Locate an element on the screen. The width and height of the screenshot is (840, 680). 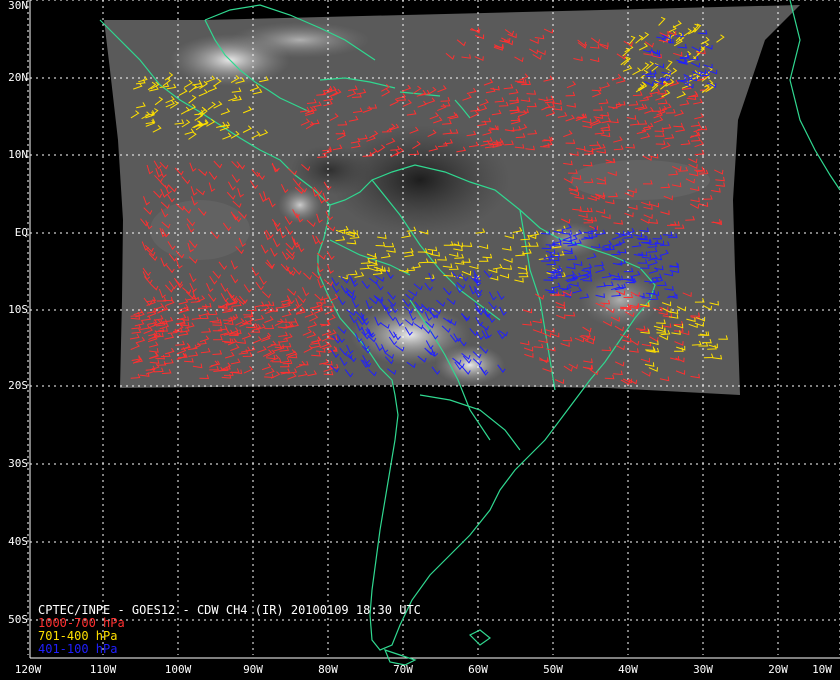
lon-label: 50W is located at coordinates (553, 669).